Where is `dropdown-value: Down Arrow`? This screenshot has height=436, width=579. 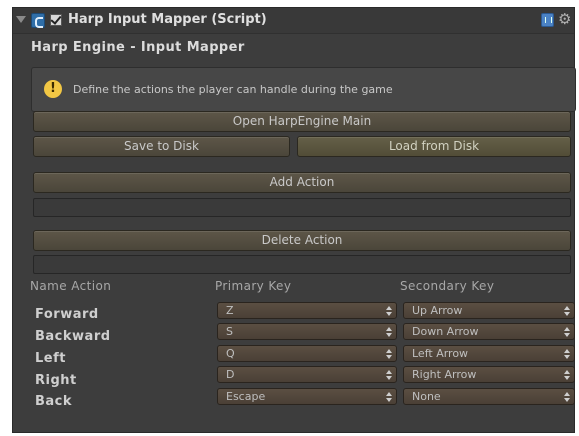 dropdown-value: Down Arrow is located at coordinates (445, 331).